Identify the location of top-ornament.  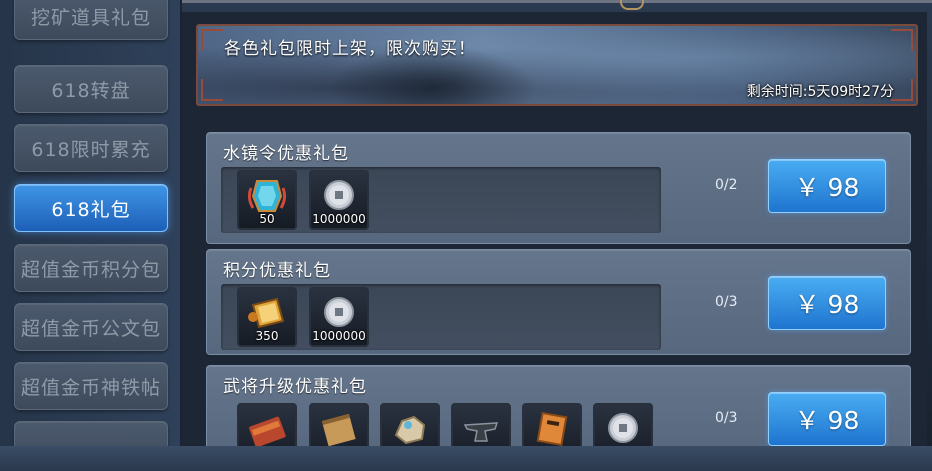
(632, 5).